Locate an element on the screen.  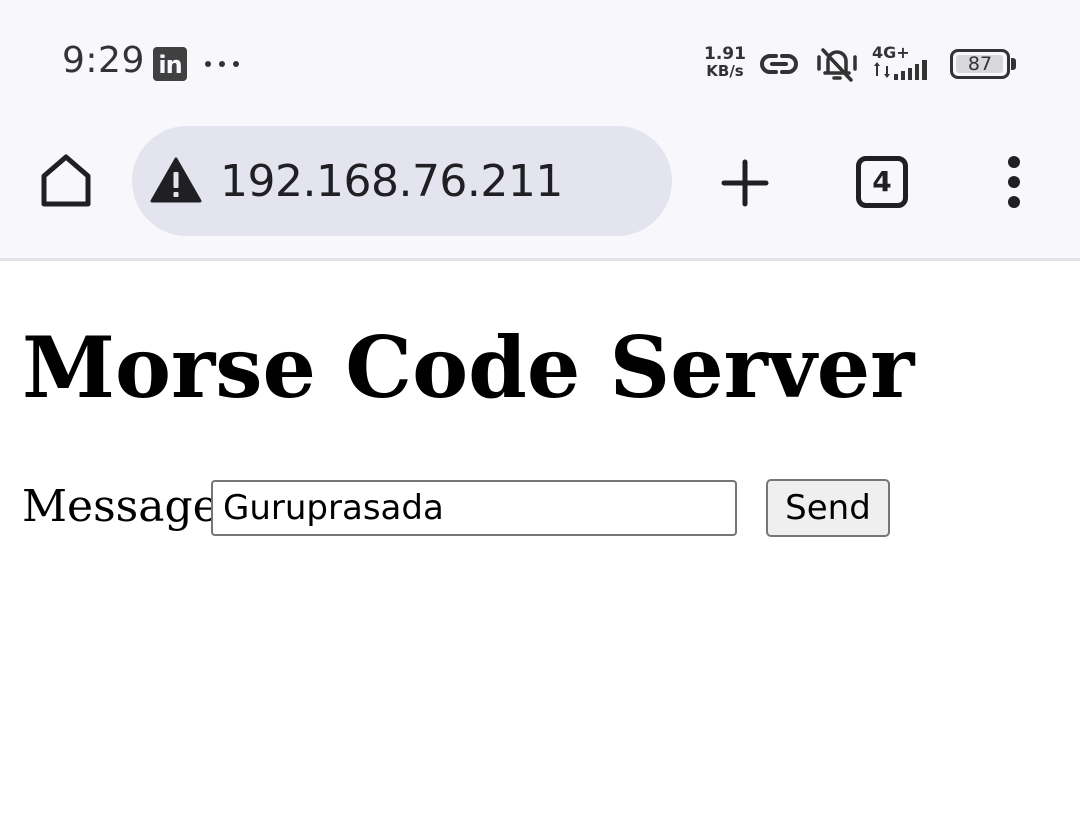
send-button: Send is located at coordinates (828, 508).